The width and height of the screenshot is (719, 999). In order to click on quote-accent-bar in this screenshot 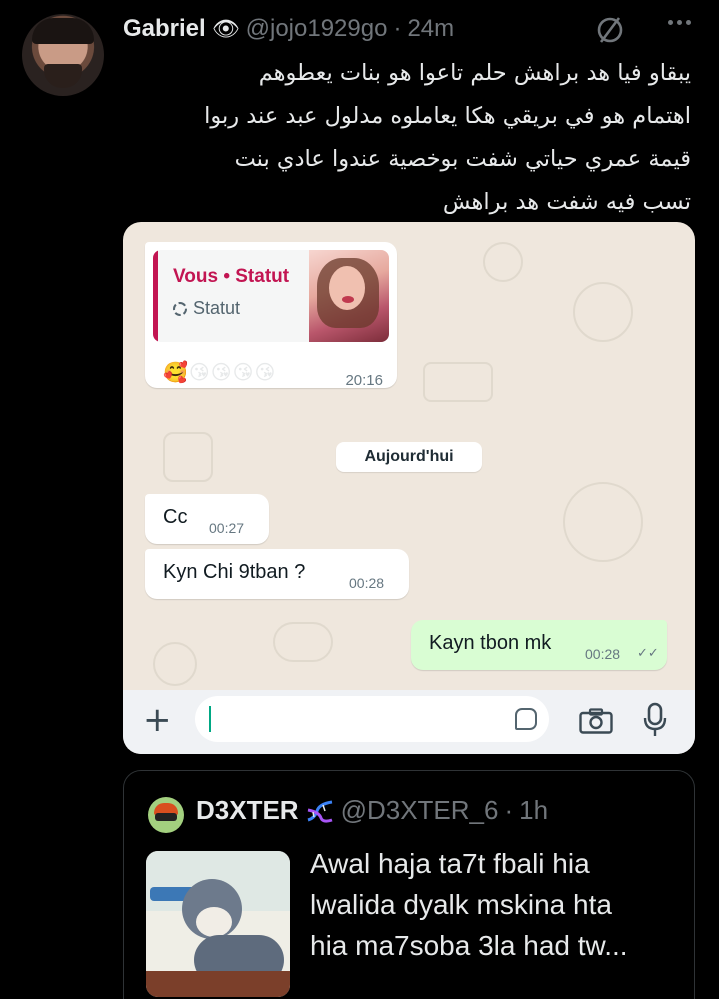, I will do `click(155, 296)`.